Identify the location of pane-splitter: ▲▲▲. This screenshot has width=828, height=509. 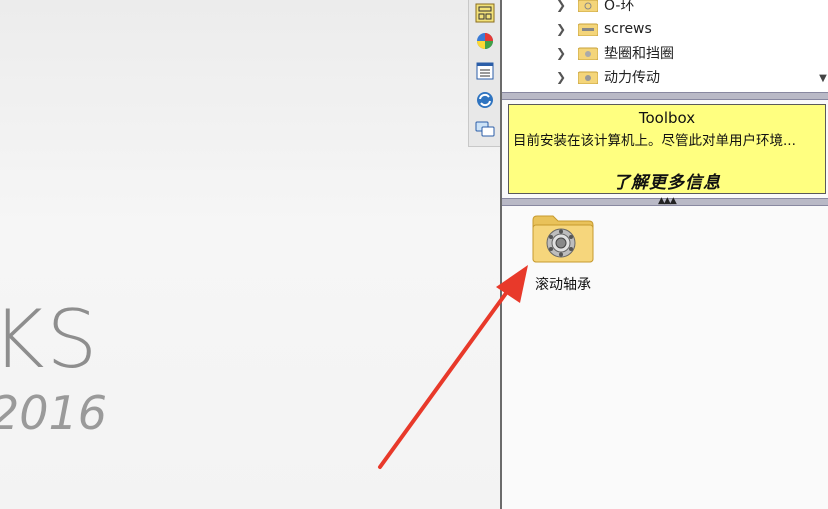
(665, 201).